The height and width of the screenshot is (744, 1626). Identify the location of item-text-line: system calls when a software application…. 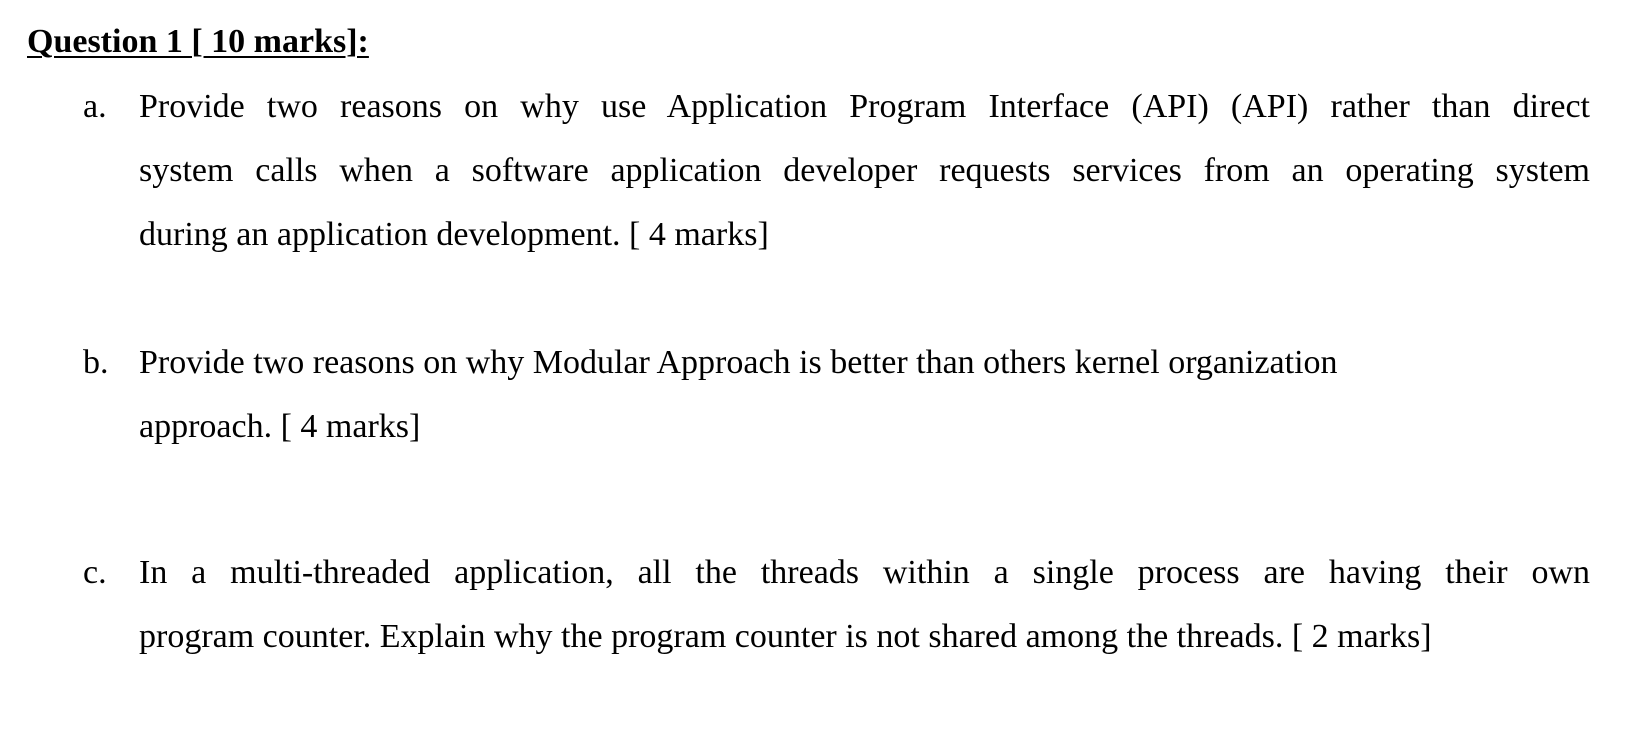
(864, 170).